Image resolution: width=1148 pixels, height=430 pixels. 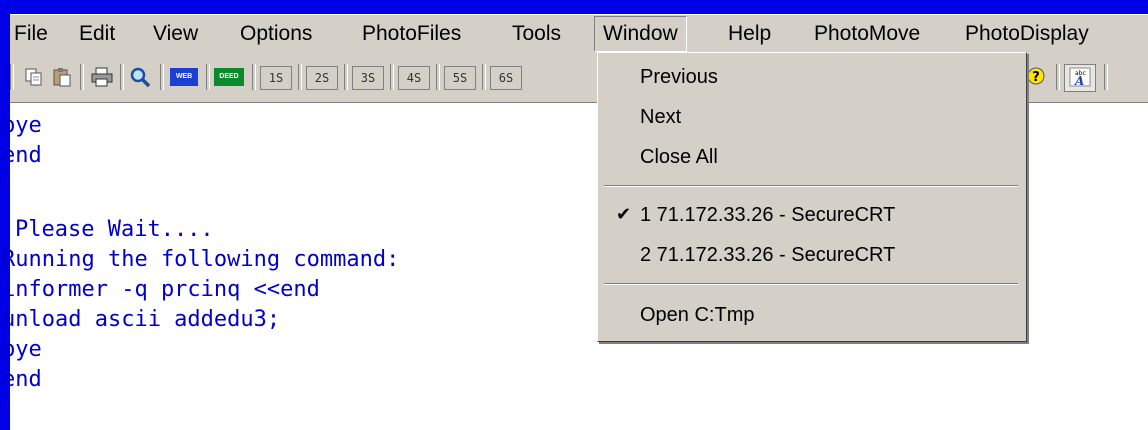 What do you see at coordinates (812, 77) in the screenshot?
I see `menu-item-previous: Previous` at bounding box center [812, 77].